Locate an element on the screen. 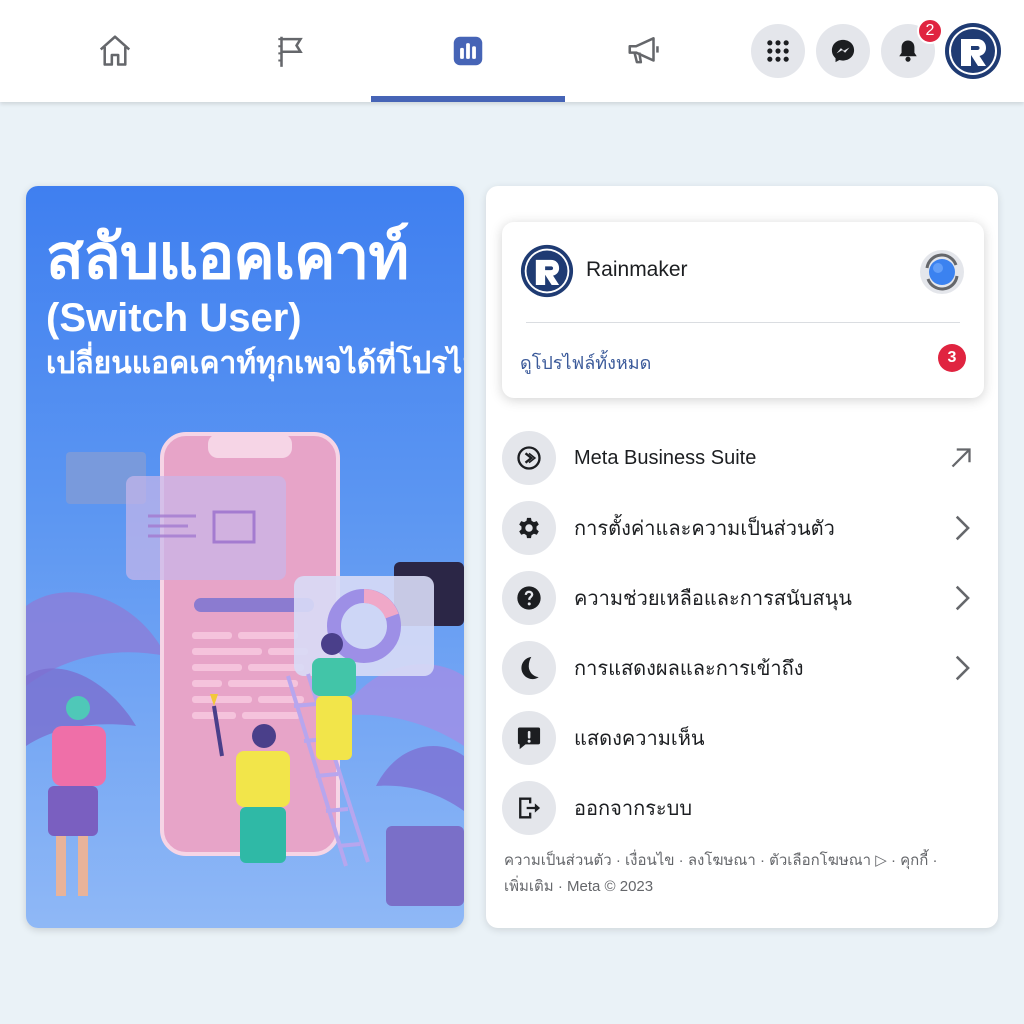 The width and height of the screenshot is (1024, 1024). moon-icon is located at coordinates (529, 668).